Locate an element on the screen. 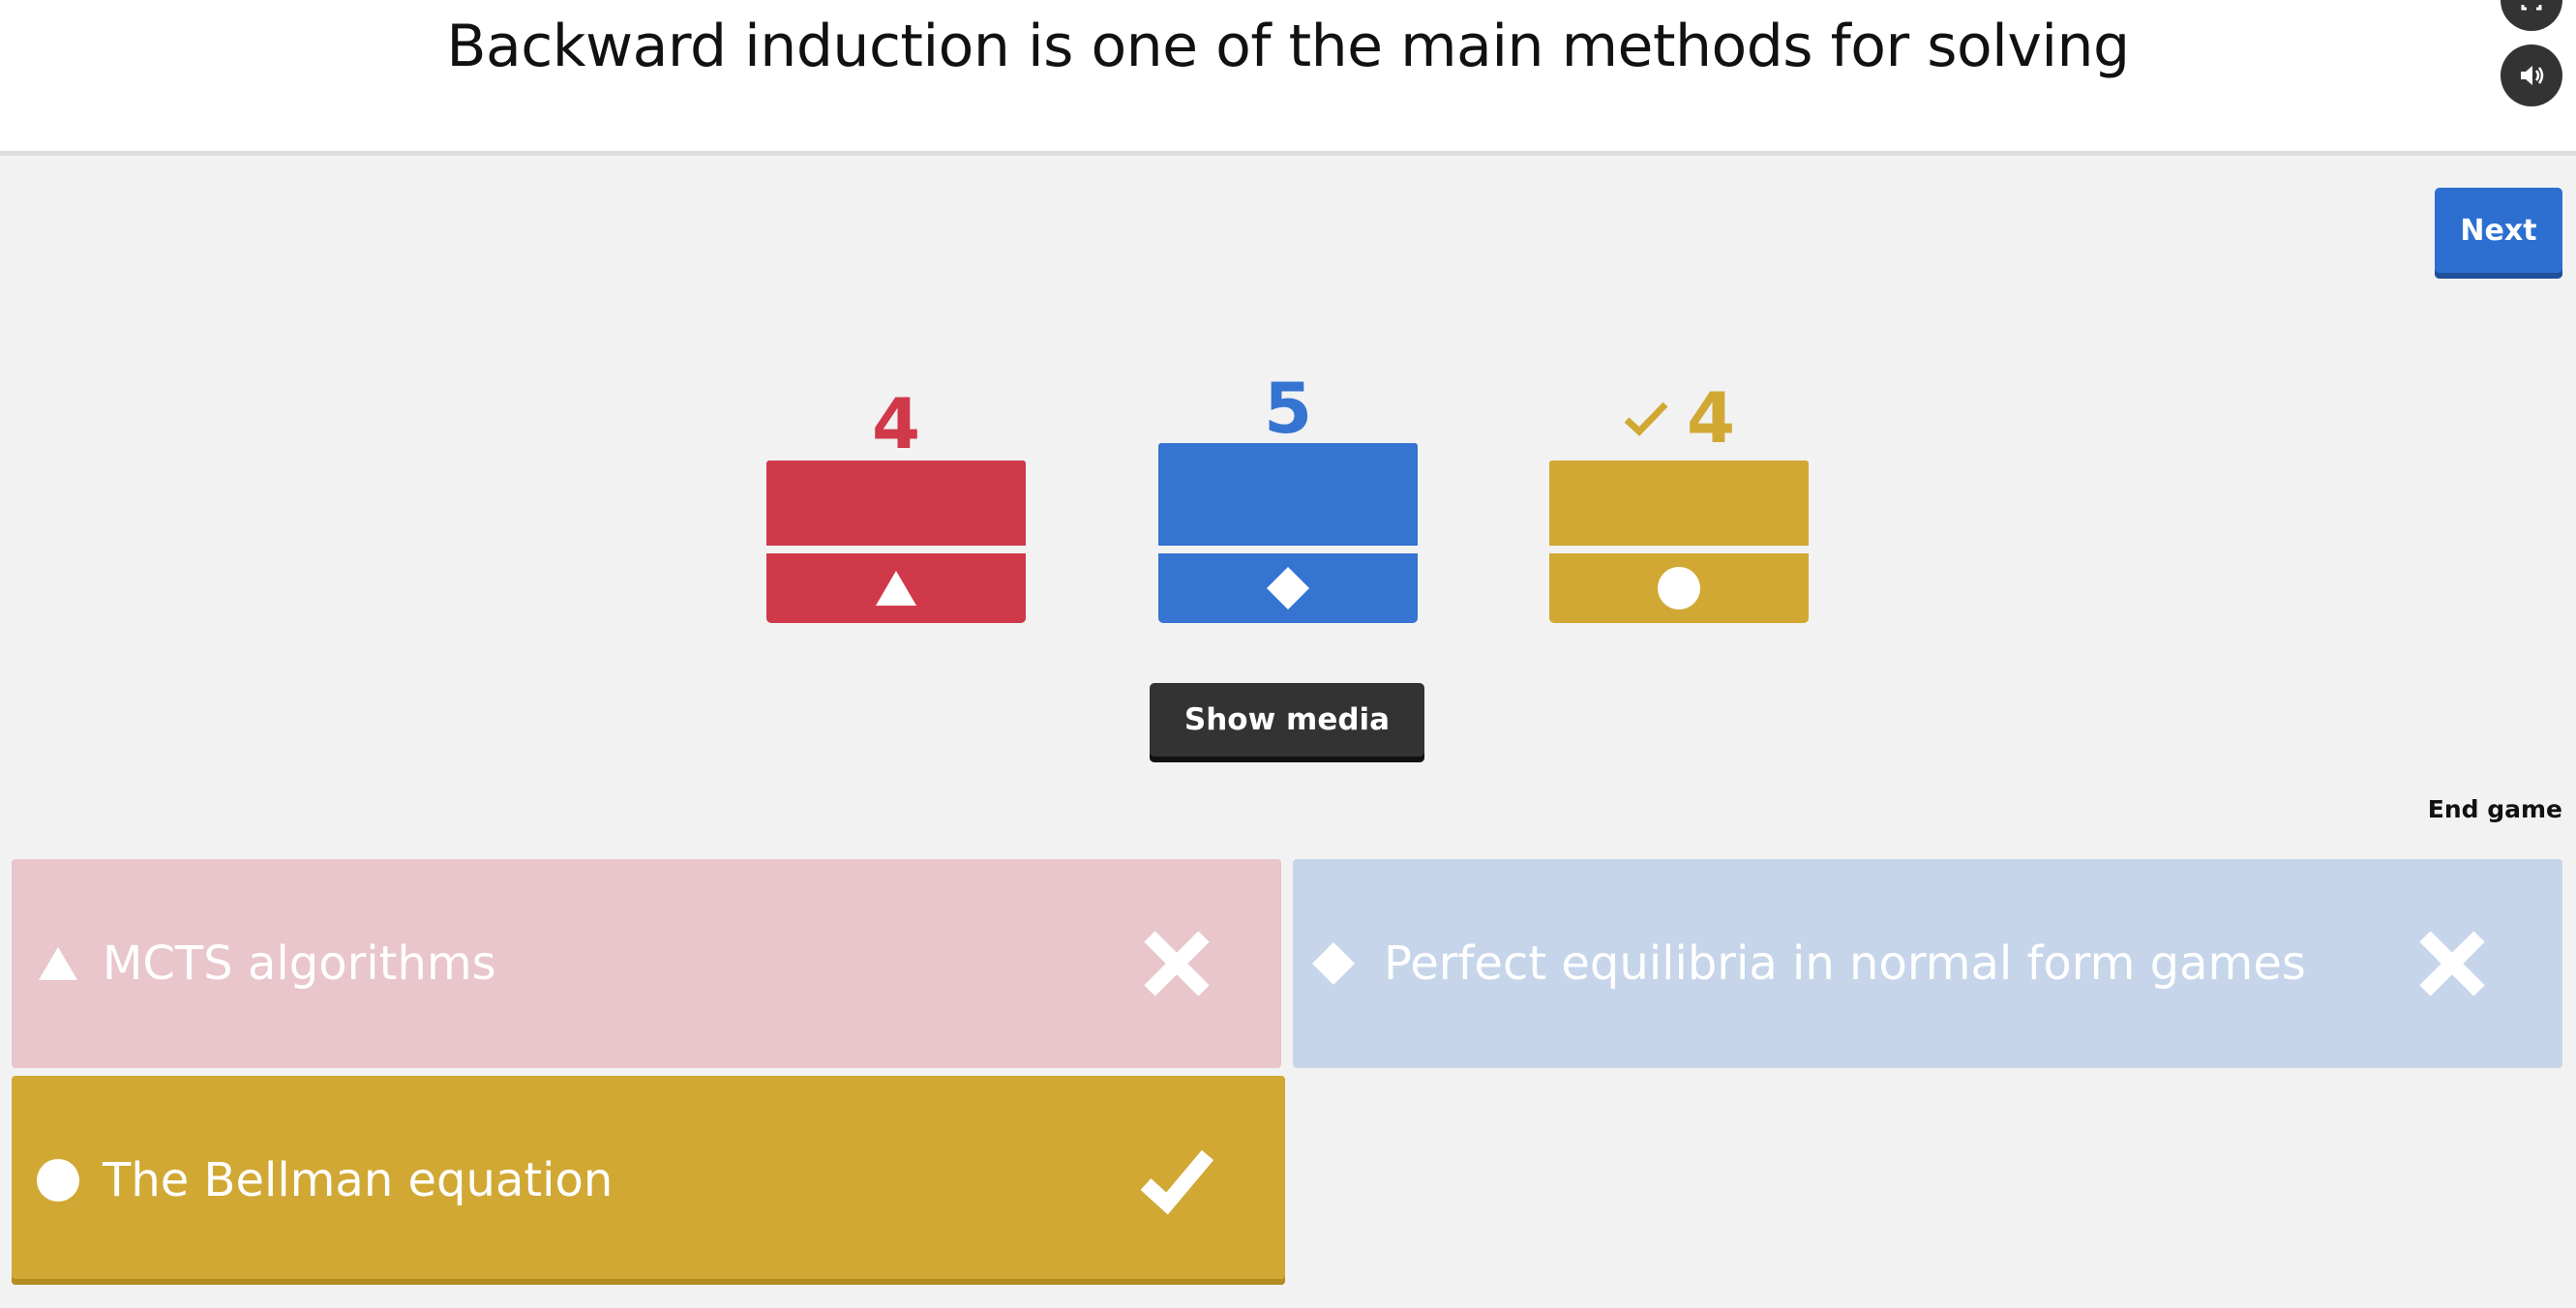 The height and width of the screenshot is (1308, 2576). answer-text: The Bellman equation is located at coordinates (358, 1180).